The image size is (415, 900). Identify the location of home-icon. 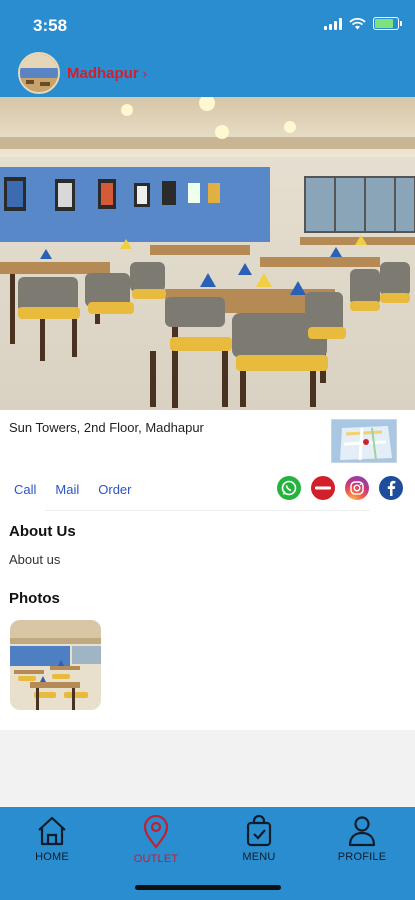
(52, 831).